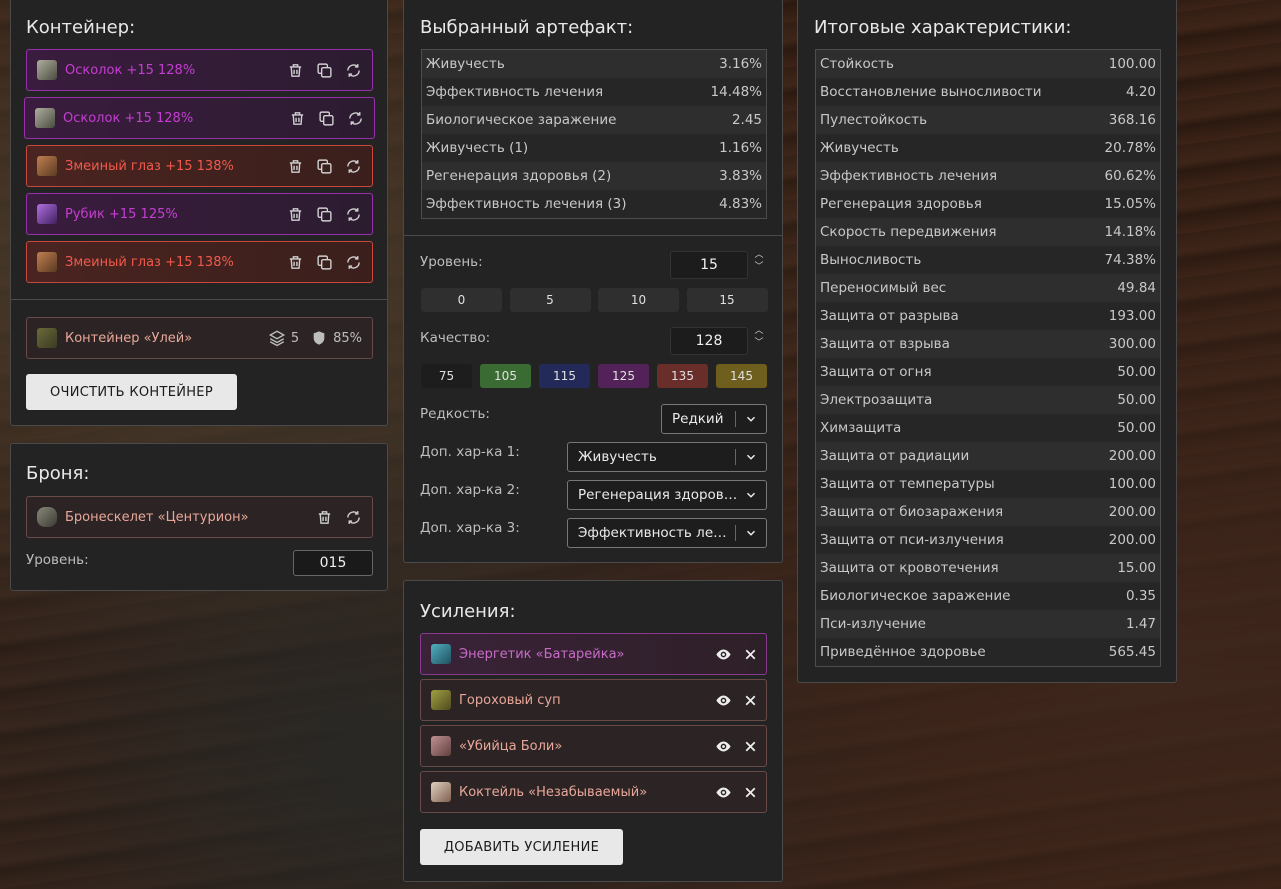 This screenshot has height=889, width=1281. What do you see at coordinates (953, 288) in the screenshot?
I see `stat-label: Переносимый вес` at bounding box center [953, 288].